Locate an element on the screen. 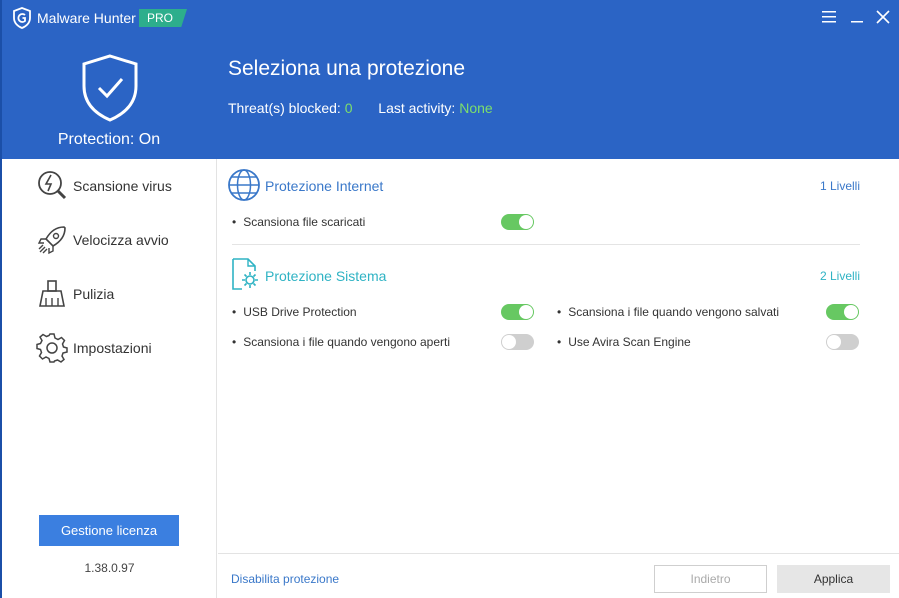 The height and width of the screenshot is (598, 899). option-label-avira-engine: Use Avira Scan Engine is located at coordinates (624, 342).